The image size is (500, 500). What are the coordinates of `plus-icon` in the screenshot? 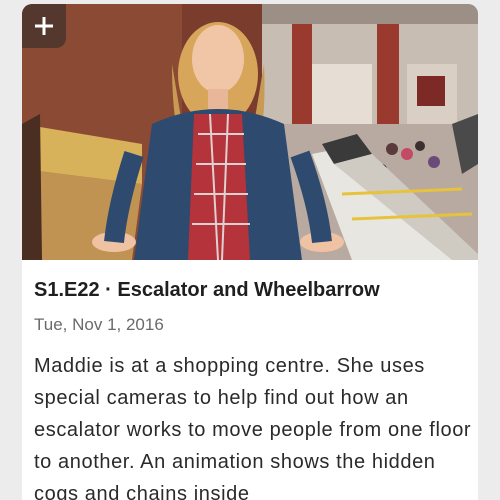 It's located at (44, 26).